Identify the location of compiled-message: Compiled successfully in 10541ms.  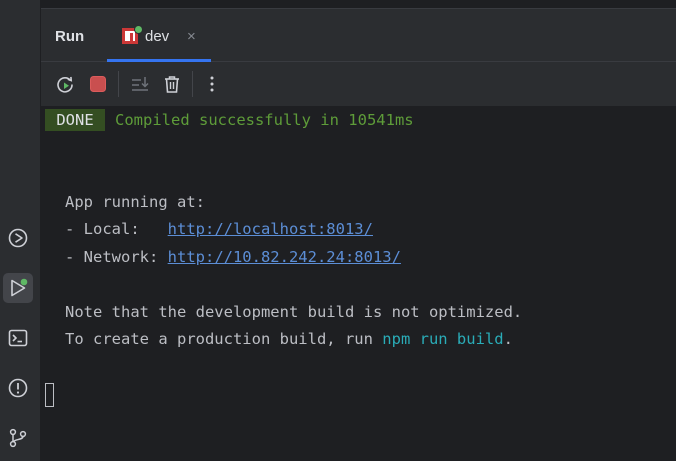
(264, 120).